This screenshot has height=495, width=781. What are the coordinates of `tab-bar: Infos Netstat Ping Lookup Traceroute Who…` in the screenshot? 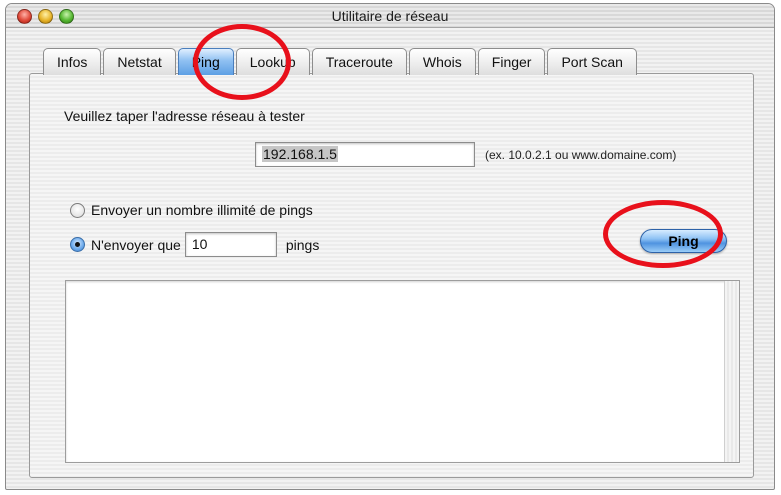 It's located at (340, 61).